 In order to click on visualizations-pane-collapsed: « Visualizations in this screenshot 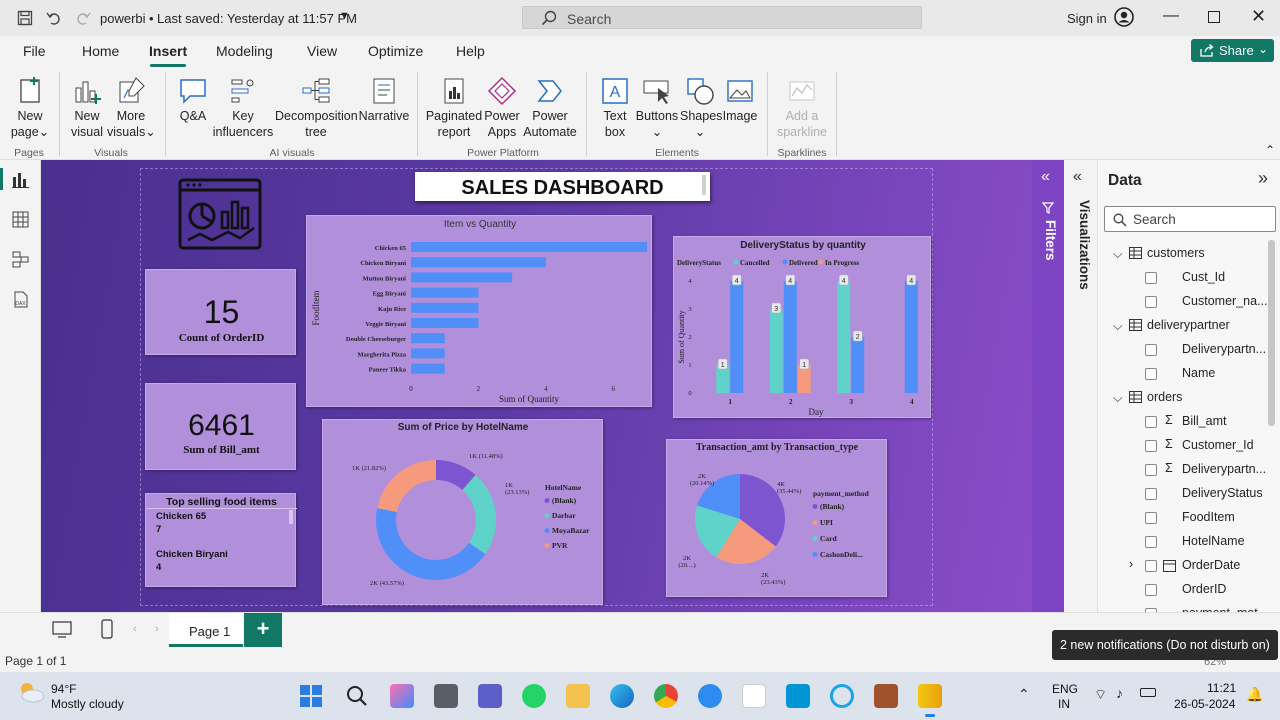, I will do `click(1081, 386)`.